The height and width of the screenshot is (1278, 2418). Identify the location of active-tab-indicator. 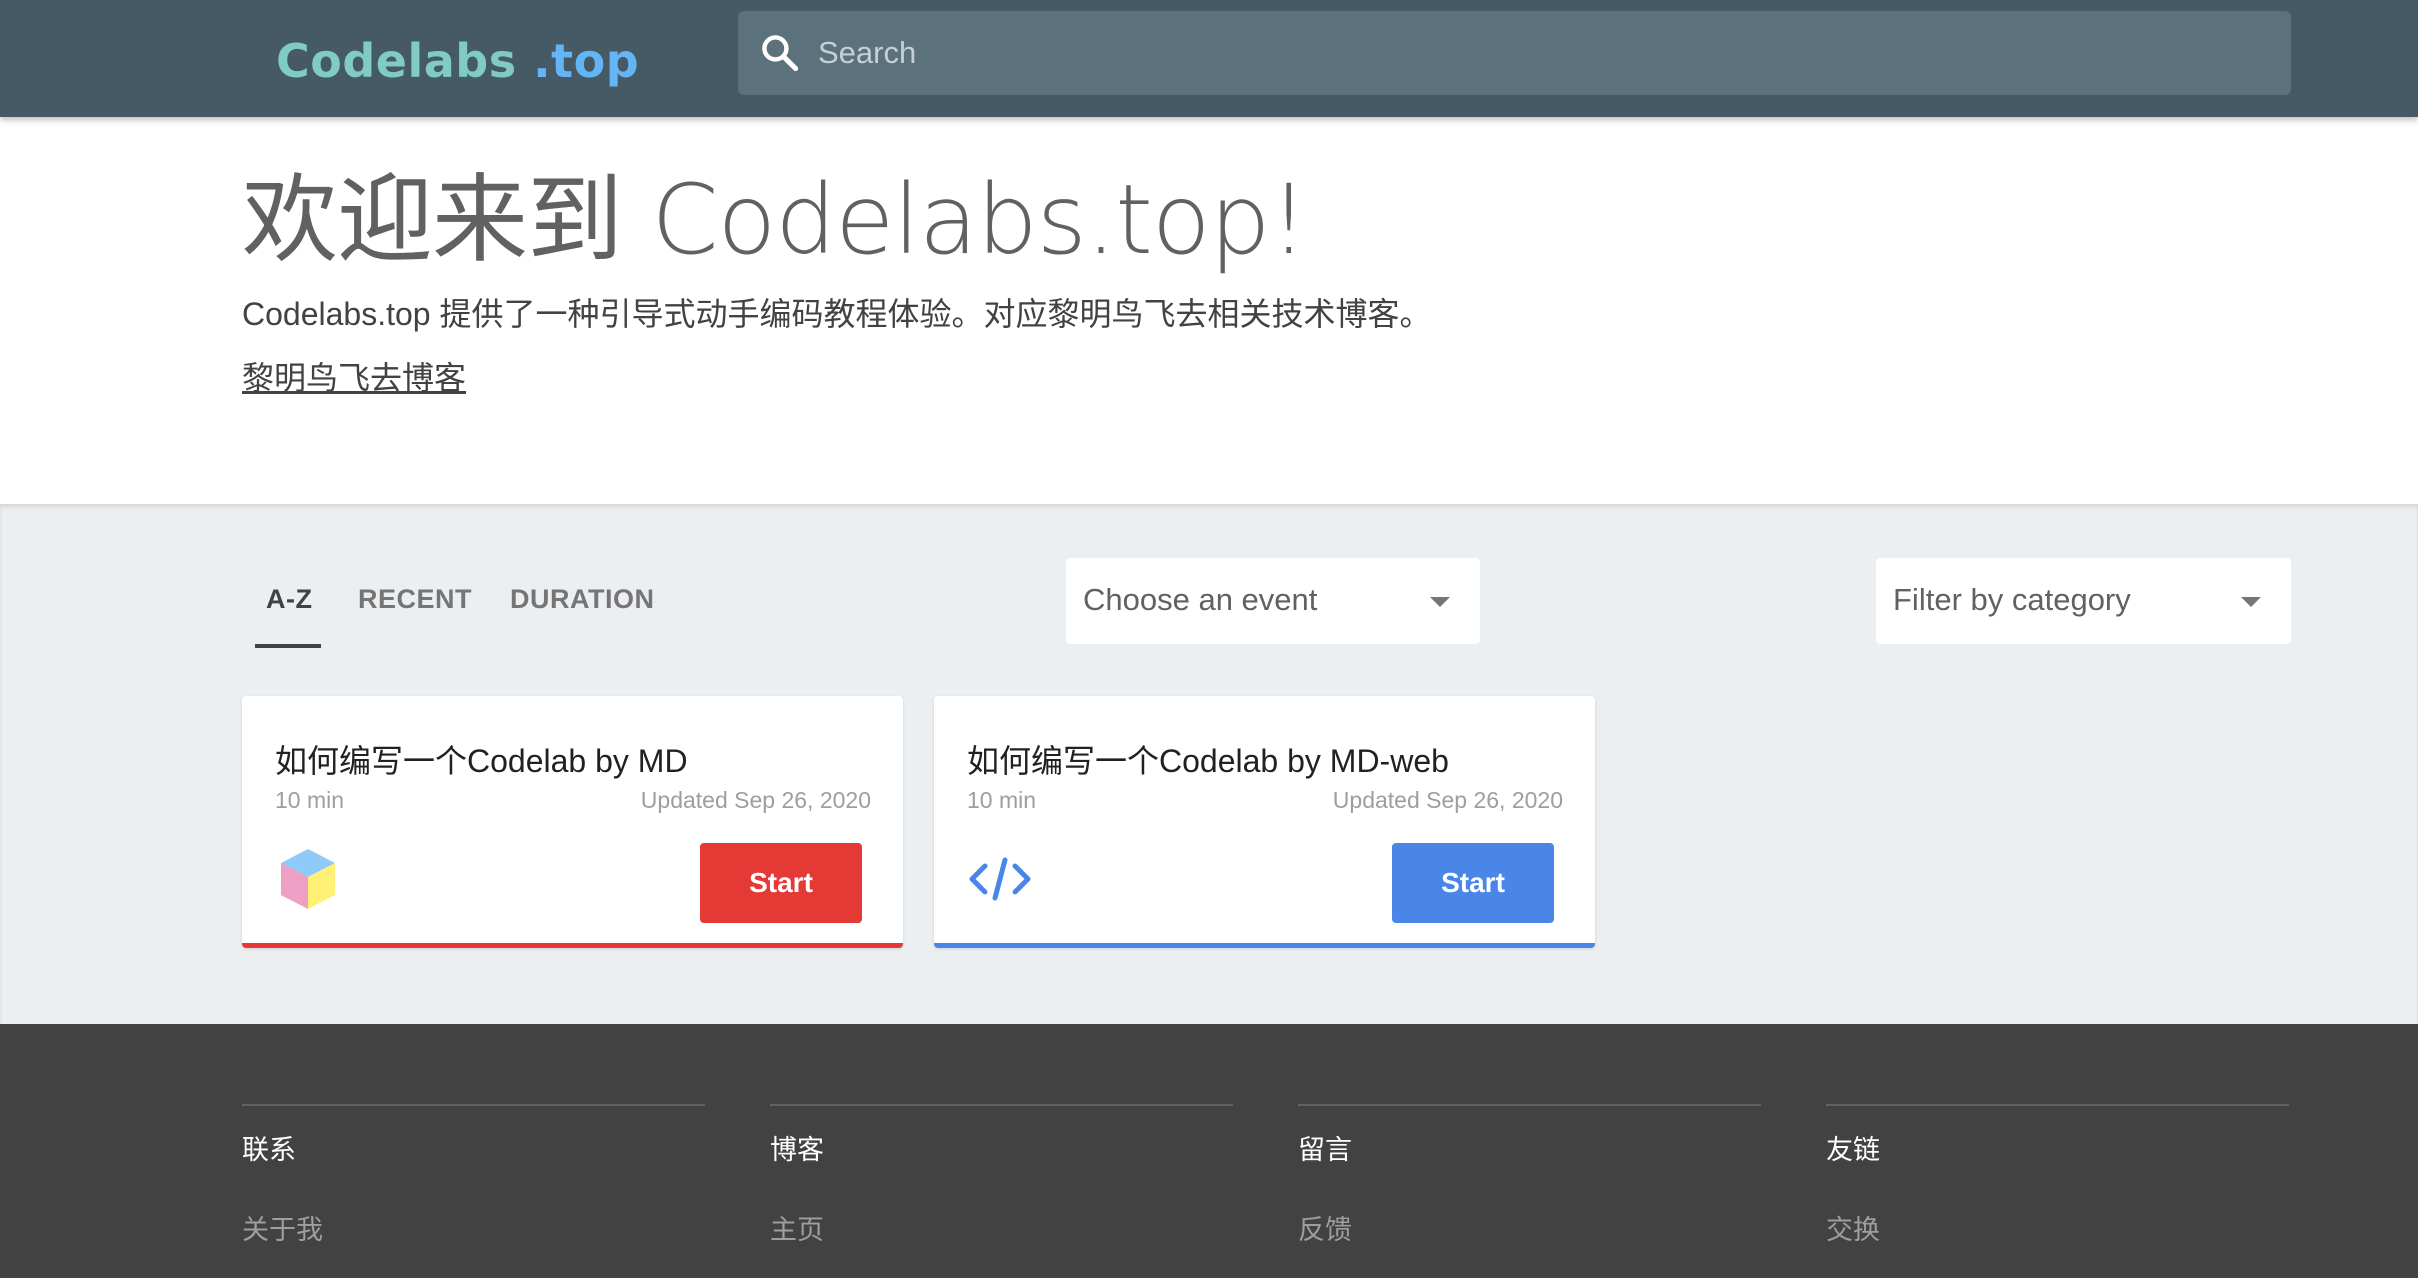
(288, 646).